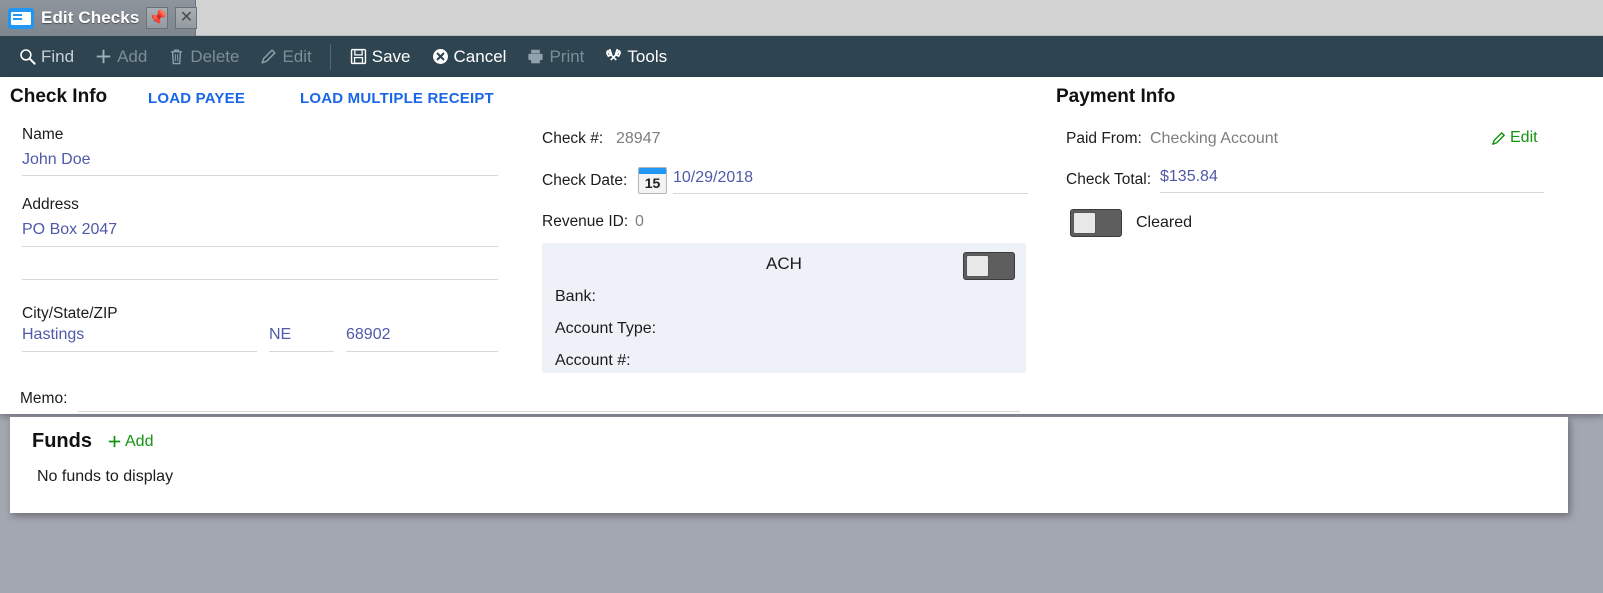 Image resolution: width=1603 pixels, height=593 pixels. What do you see at coordinates (139, 441) in the screenshot?
I see `funds-add-label: Add` at bounding box center [139, 441].